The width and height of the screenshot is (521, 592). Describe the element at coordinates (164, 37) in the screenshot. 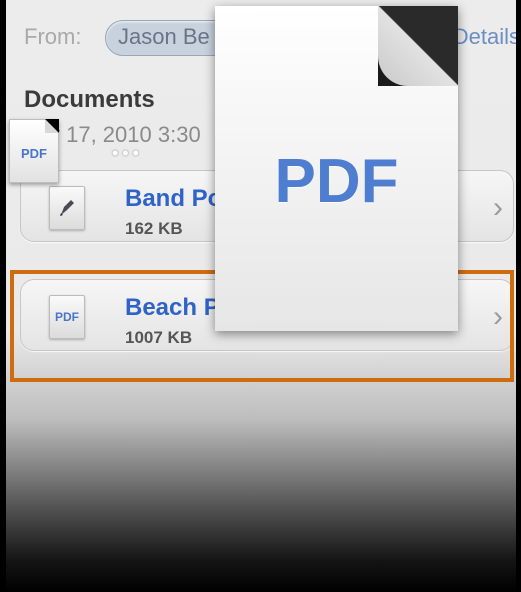

I see `sender-name: Jason Be` at that location.